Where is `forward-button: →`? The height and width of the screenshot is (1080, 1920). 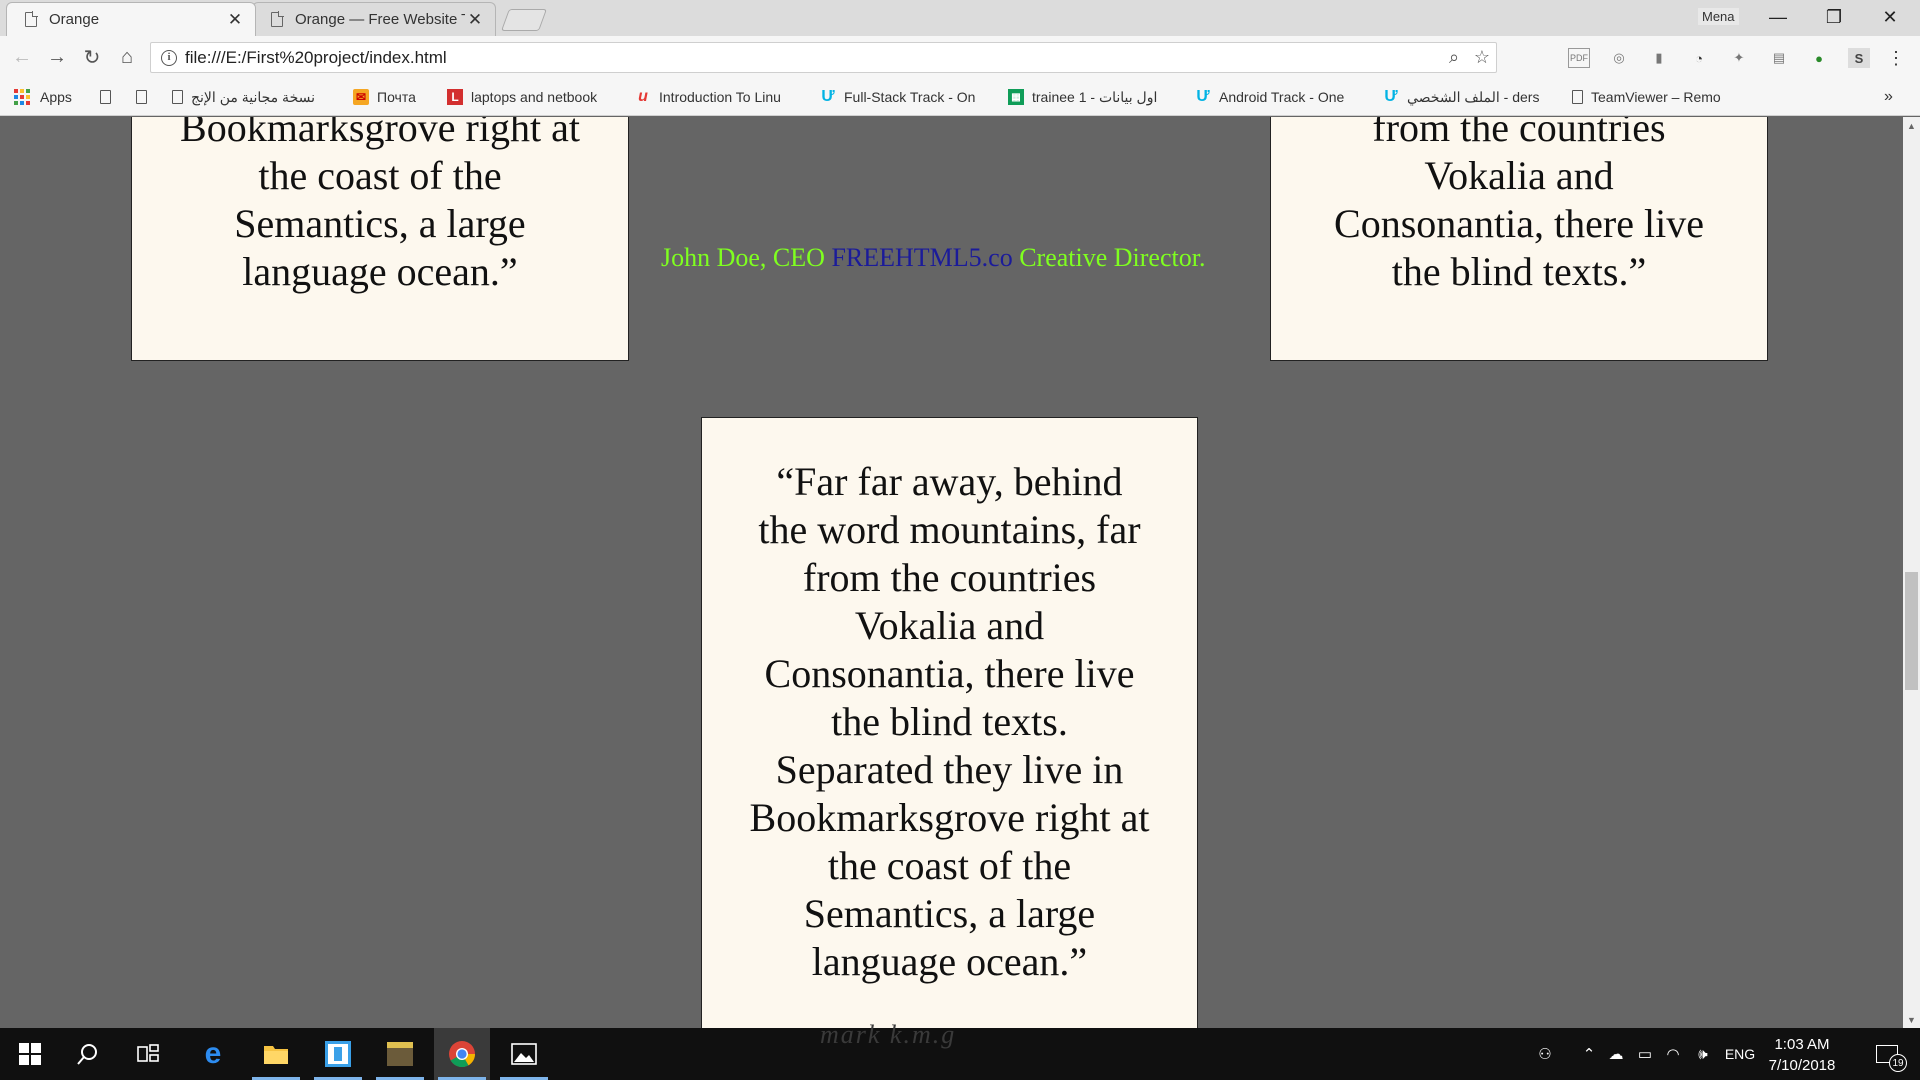 forward-button: → is located at coordinates (57, 57).